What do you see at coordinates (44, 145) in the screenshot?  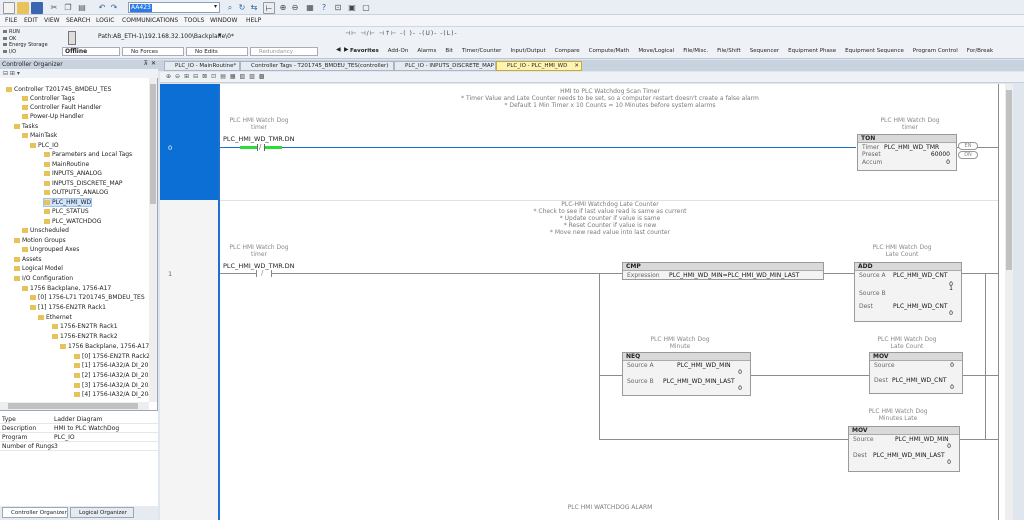 I see `tree-item: PLC_IO` at bounding box center [44, 145].